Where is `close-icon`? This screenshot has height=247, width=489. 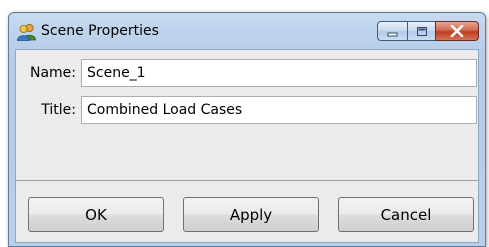
close-icon is located at coordinates (457, 31).